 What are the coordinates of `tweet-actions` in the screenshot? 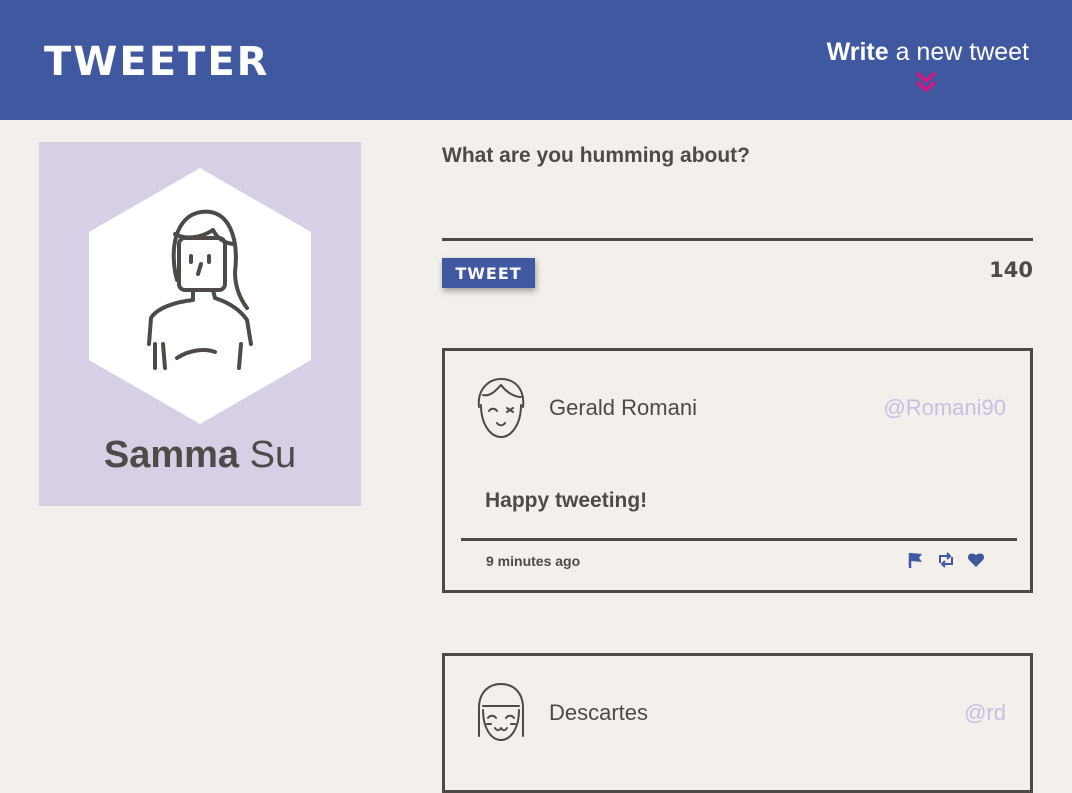 It's located at (946, 560).